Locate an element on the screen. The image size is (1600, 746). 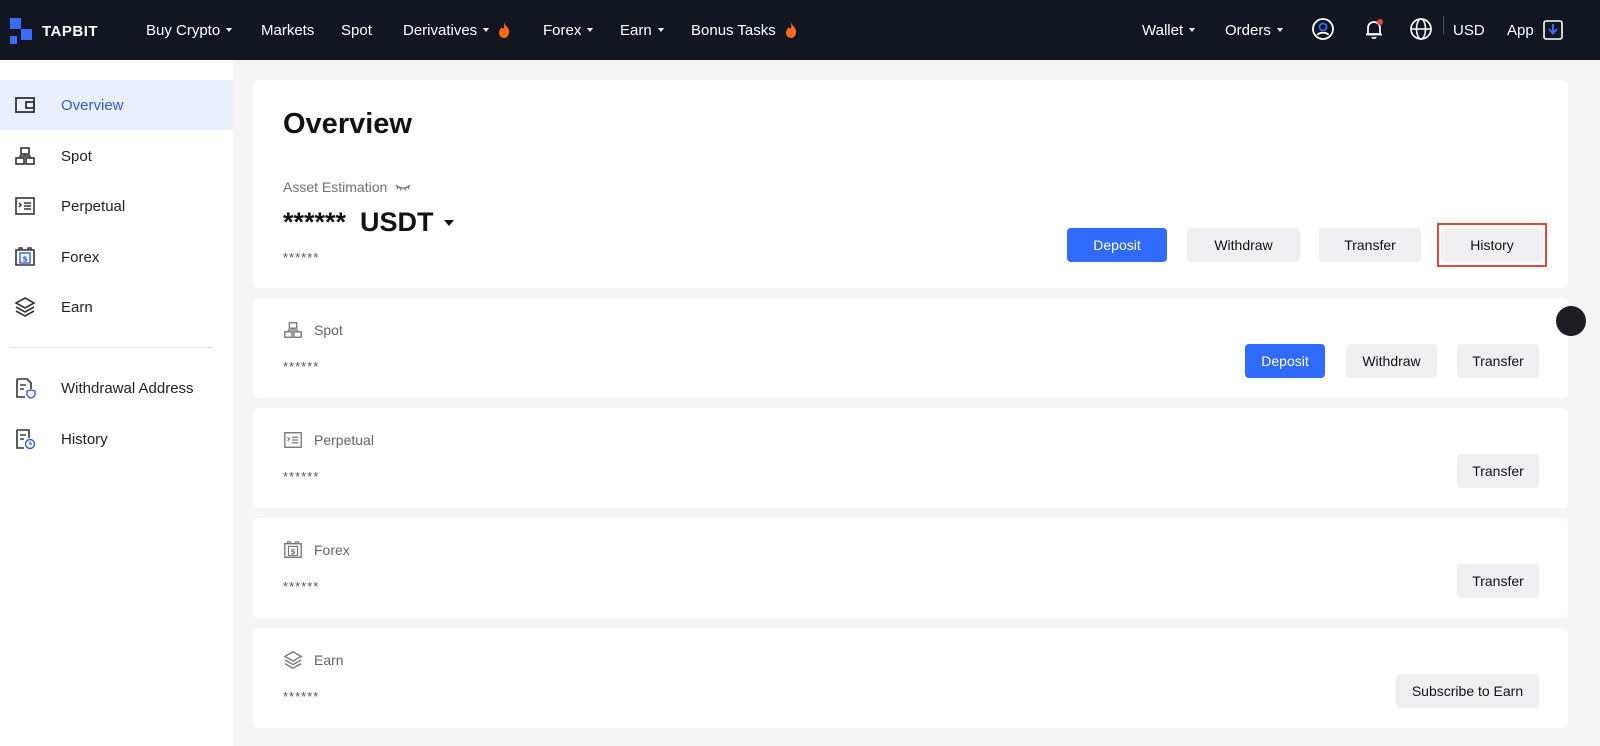
currency-selector: USD is located at coordinates (1469, 30).